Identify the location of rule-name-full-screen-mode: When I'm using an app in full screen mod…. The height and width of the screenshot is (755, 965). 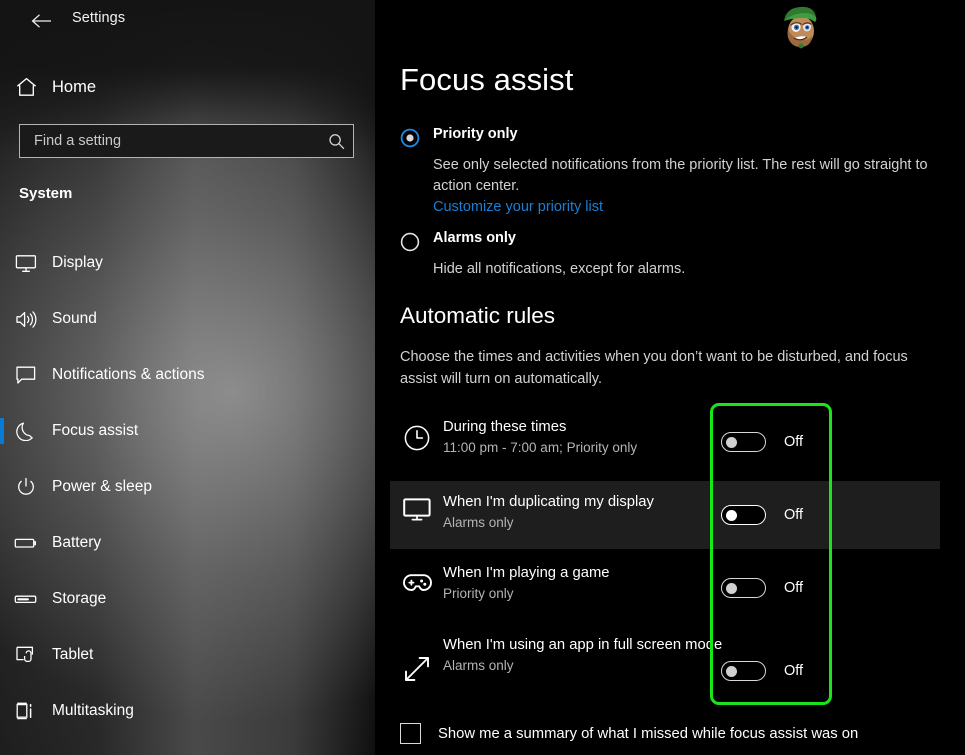
(583, 645).